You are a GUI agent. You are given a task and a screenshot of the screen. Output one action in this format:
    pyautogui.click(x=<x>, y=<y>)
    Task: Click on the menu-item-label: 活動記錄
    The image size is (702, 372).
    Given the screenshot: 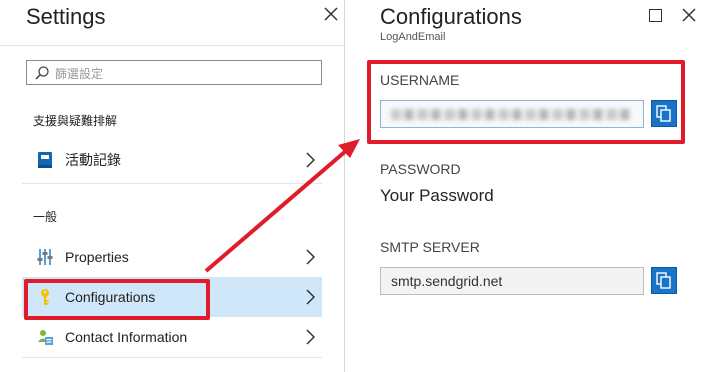 What is the action you would take?
    pyautogui.click(x=93, y=160)
    